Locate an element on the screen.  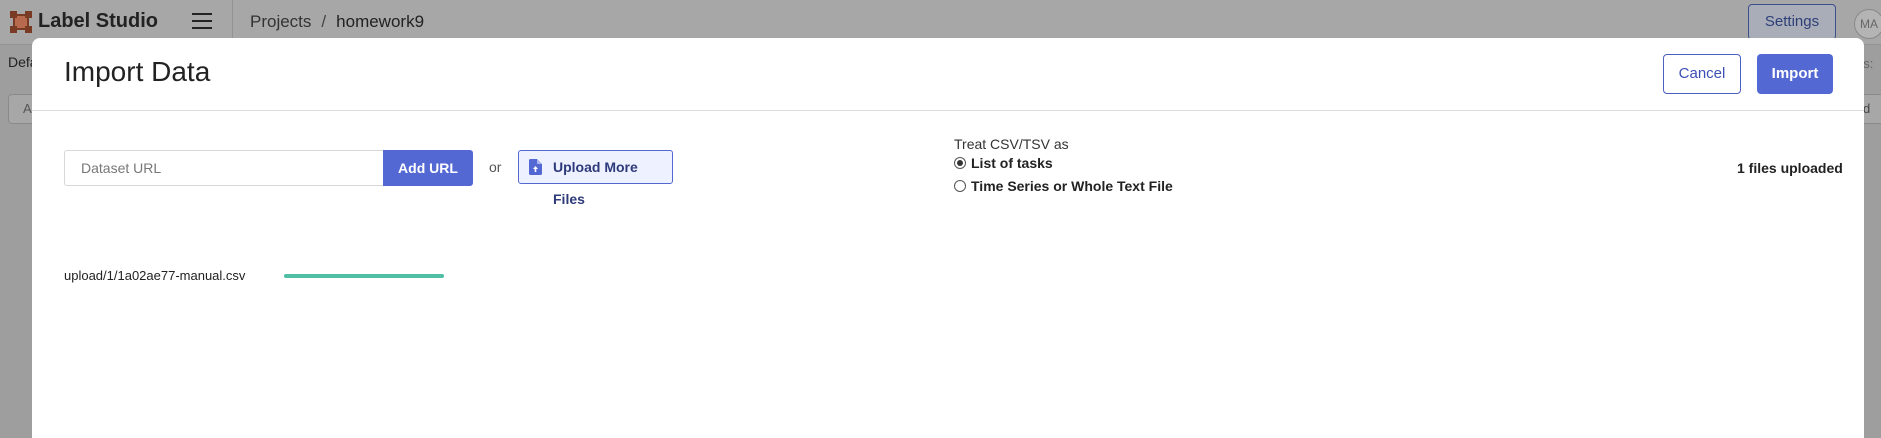
radio-button-unchecked is located at coordinates (960, 186).